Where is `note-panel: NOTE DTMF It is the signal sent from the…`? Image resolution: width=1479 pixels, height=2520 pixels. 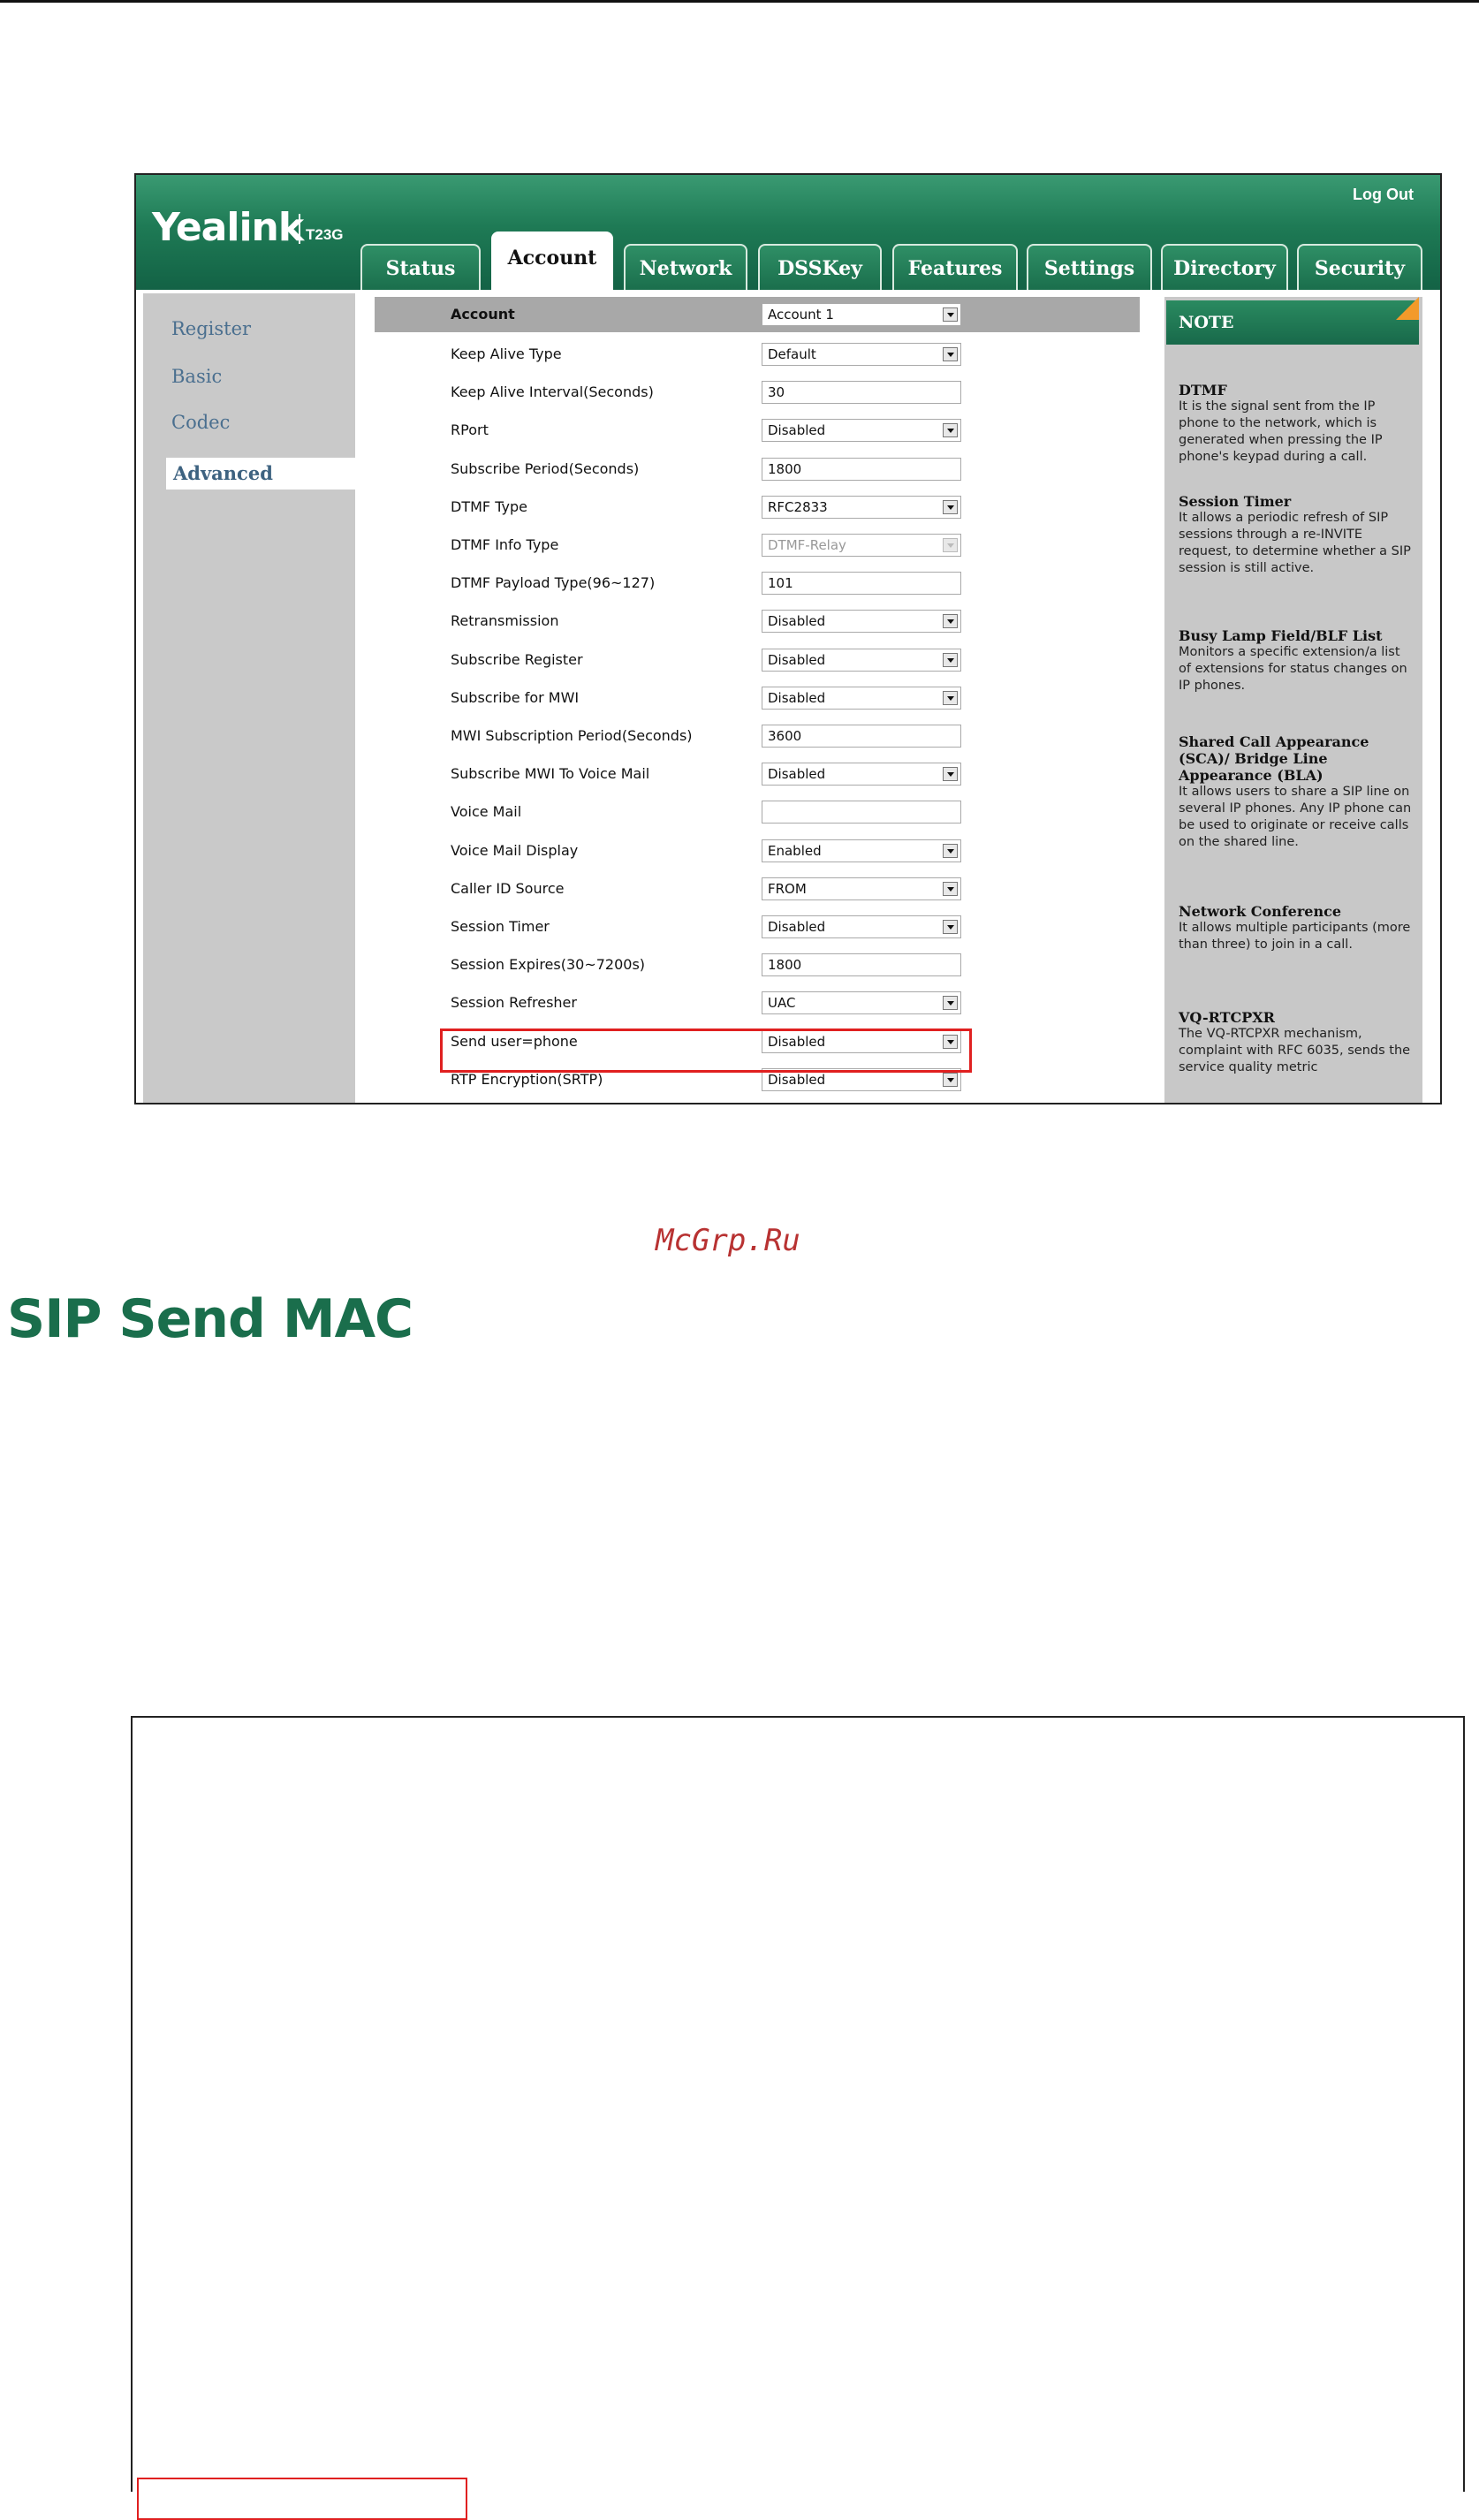
note-panel: NOTE DTMF It is the signal sent from the… is located at coordinates (1293, 700).